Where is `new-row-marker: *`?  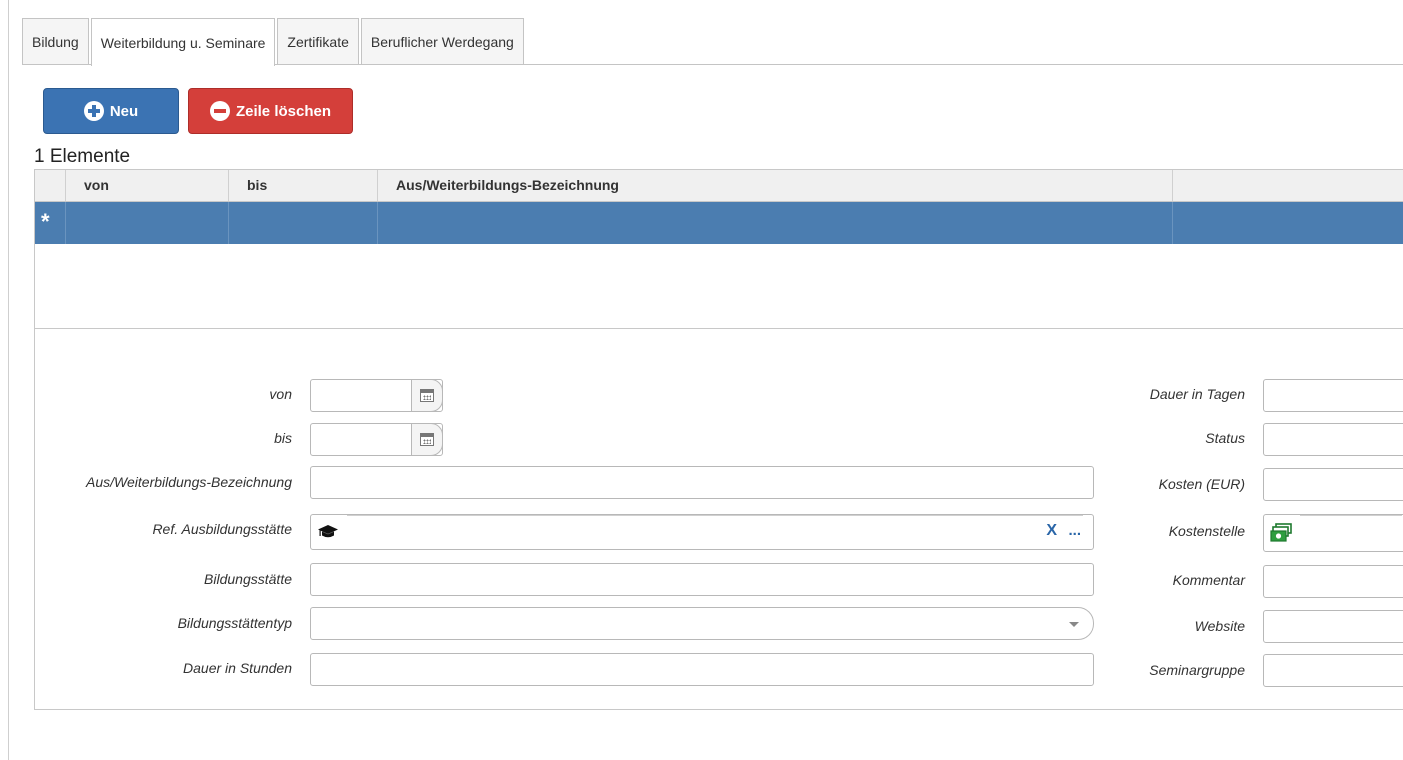 new-row-marker: * is located at coordinates (45, 221).